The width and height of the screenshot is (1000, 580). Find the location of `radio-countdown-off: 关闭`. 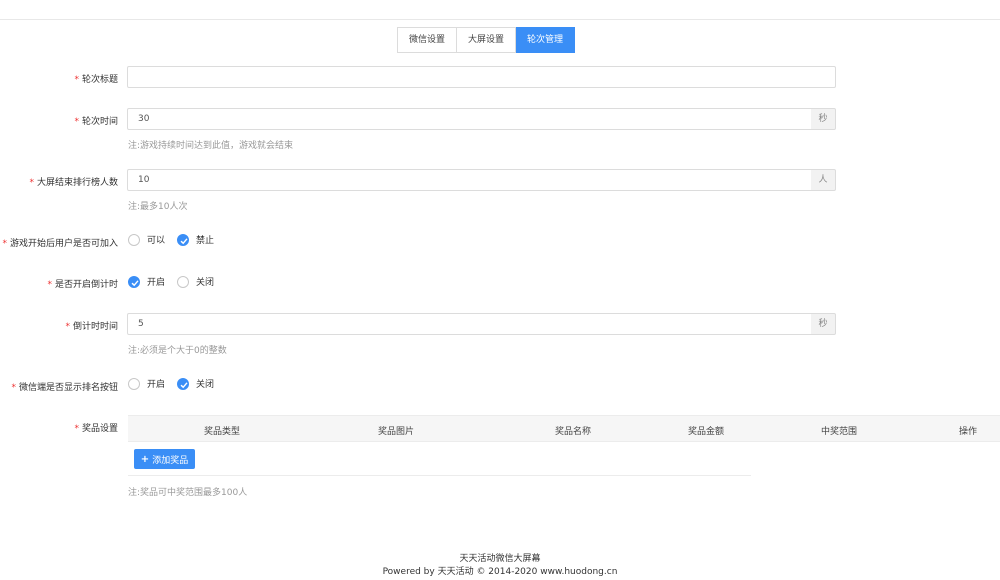

radio-countdown-off: 关闭 is located at coordinates (195, 281).